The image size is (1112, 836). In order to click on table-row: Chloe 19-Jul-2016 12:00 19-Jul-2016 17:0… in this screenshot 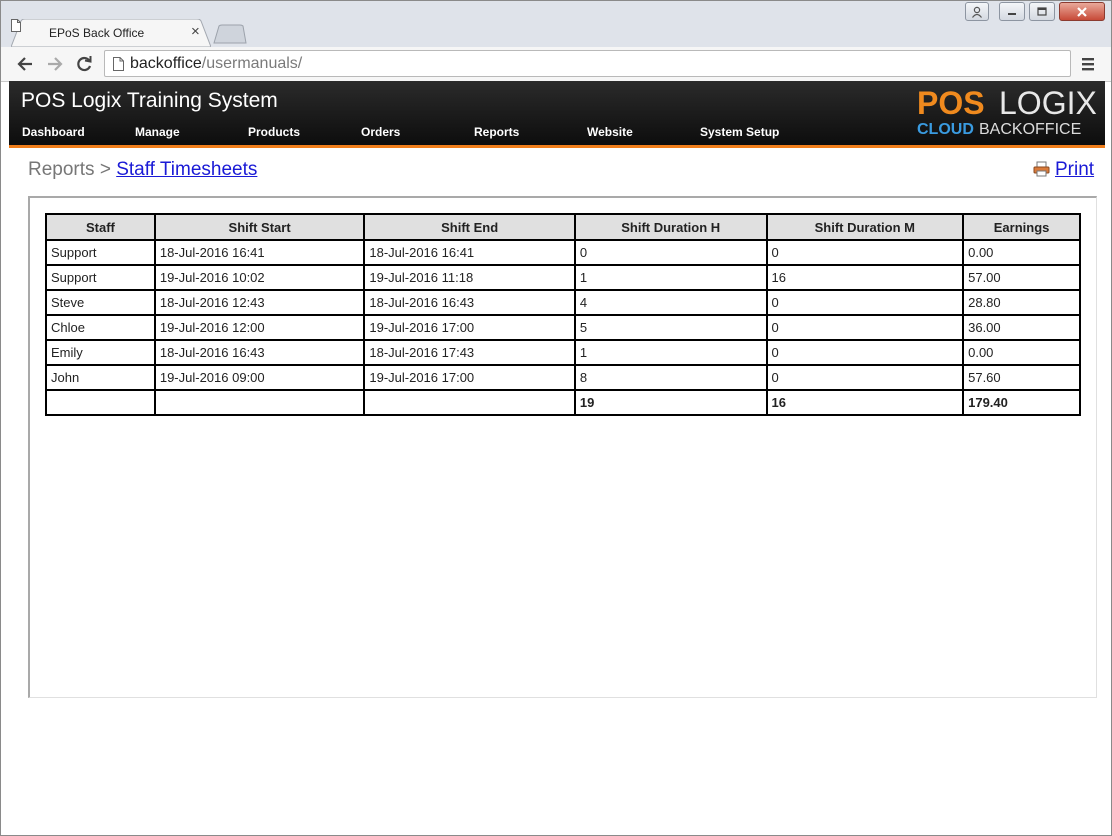, I will do `click(563, 327)`.